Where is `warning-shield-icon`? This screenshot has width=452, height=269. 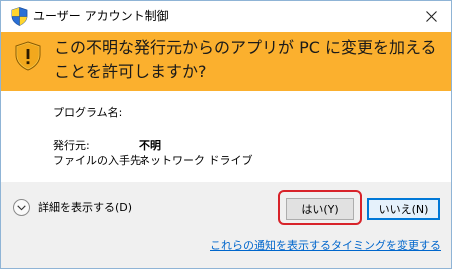 warning-shield-icon is located at coordinates (28, 56).